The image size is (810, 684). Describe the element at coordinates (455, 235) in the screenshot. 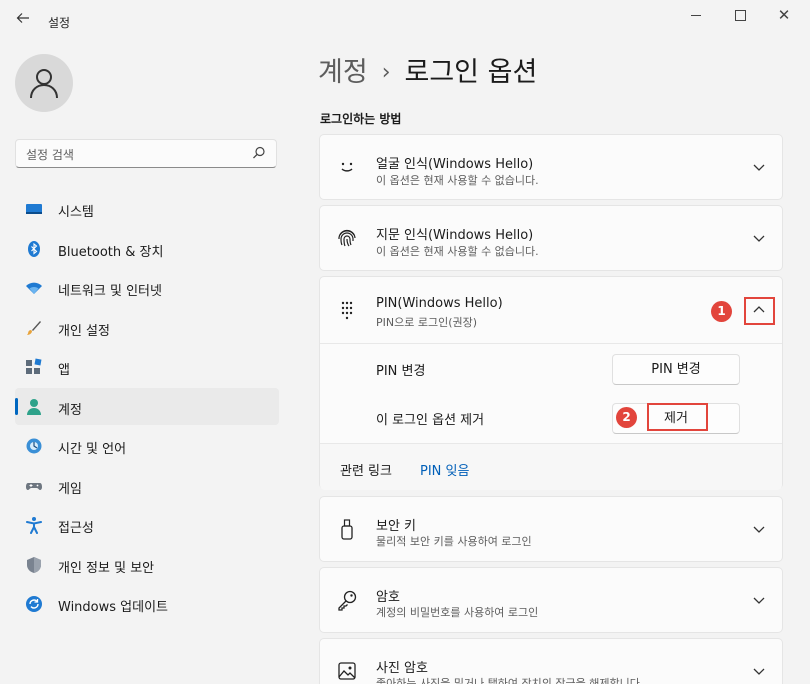

I see `card-title: 지문 인식(Windows Hello)` at that location.